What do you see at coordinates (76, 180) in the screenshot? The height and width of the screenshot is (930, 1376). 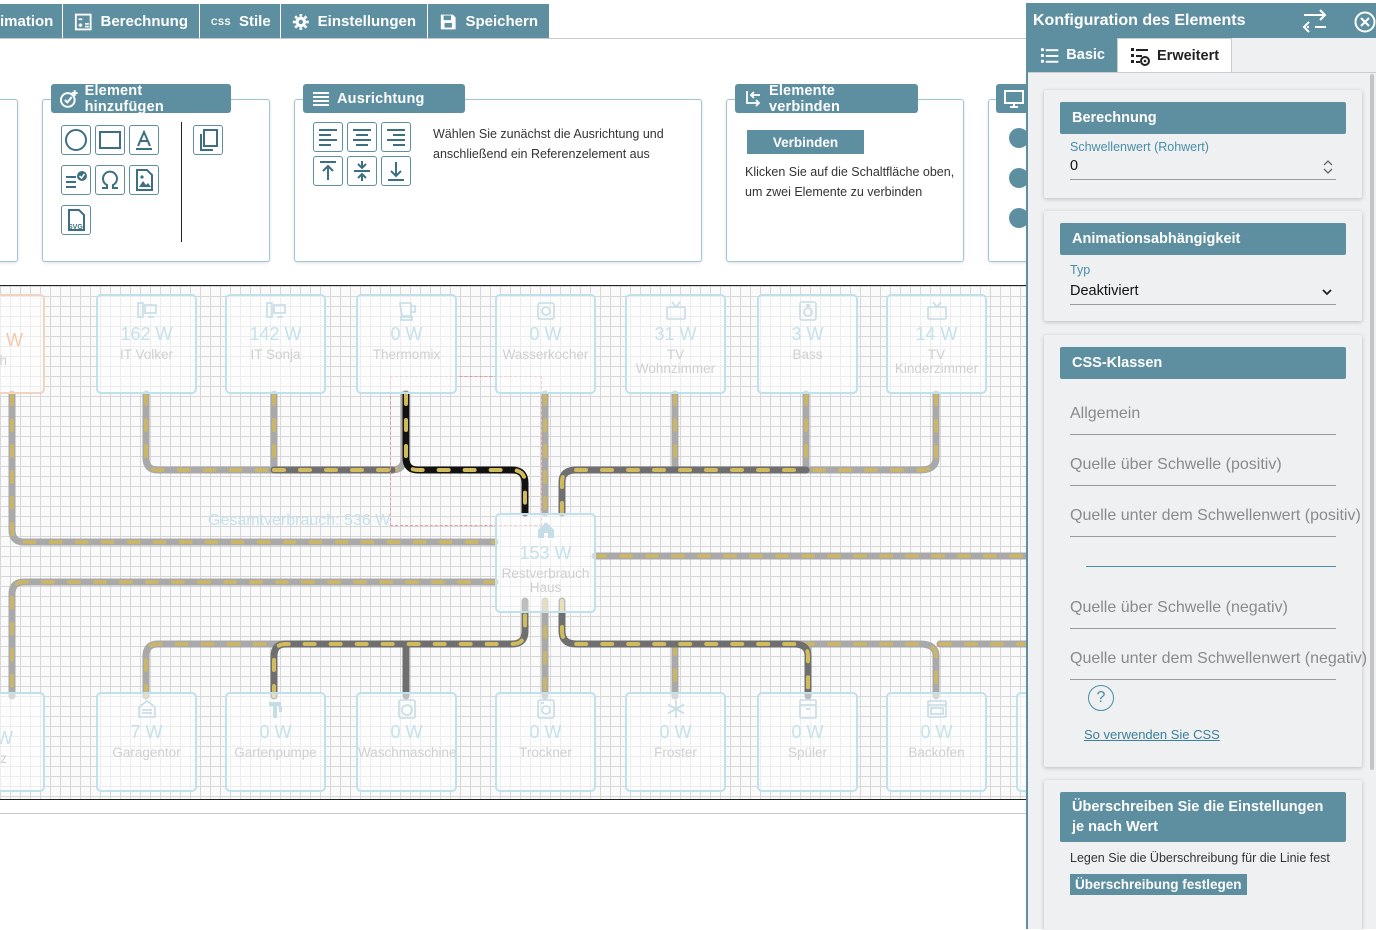 I see `add-datapoint-tool` at bounding box center [76, 180].